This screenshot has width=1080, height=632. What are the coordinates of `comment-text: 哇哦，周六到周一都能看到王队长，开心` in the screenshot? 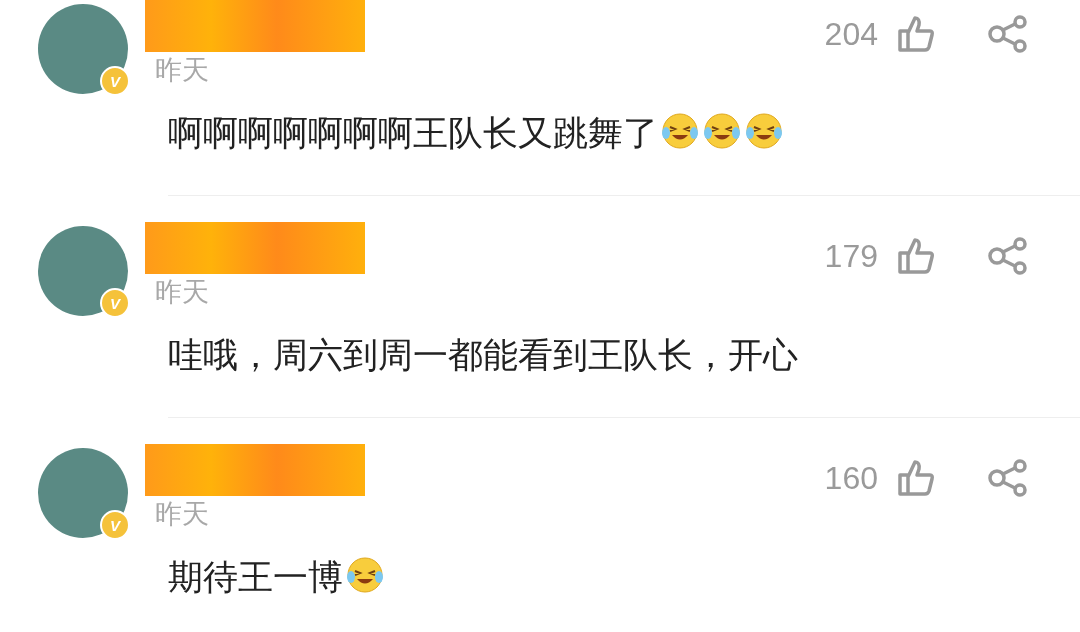 It's located at (483, 355).